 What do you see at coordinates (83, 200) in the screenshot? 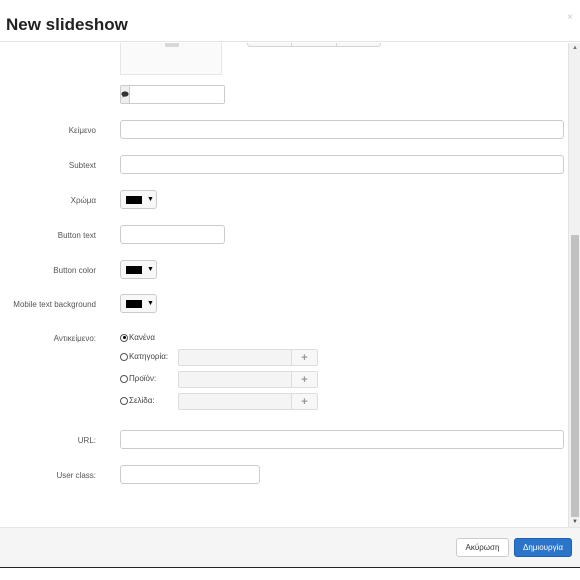
I see `color-label: Χρώμα` at bounding box center [83, 200].